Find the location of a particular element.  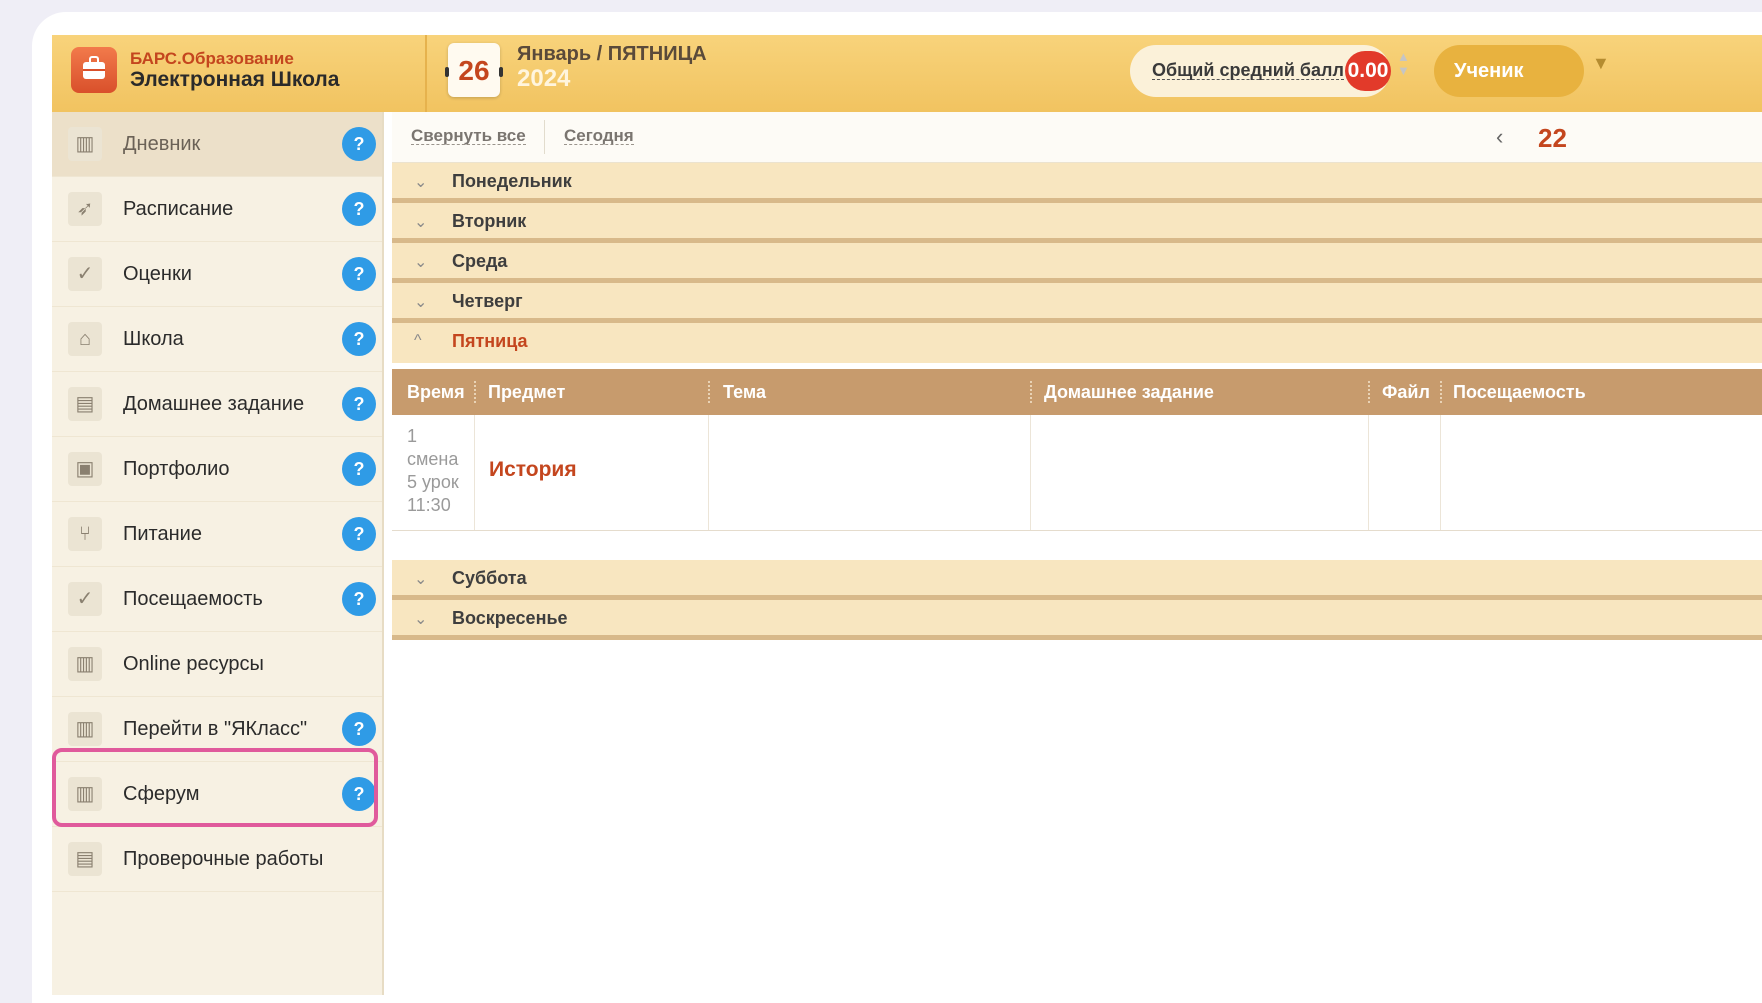

sidebar-item-label: Дневник is located at coordinates (162, 144).